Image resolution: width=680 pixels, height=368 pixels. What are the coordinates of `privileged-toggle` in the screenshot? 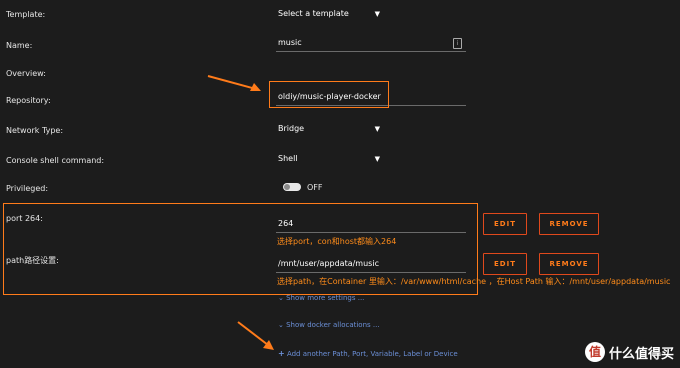 It's located at (292, 187).